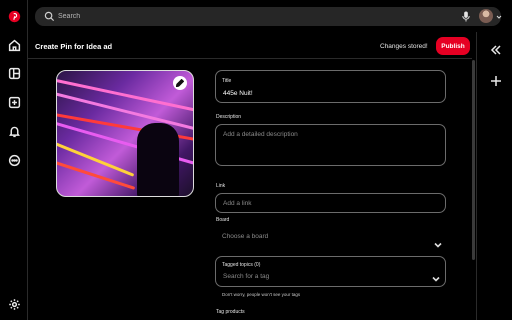 The image size is (512, 320). What do you see at coordinates (241, 265) in the screenshot?
I see `tagged-topics-label: Tagged topics (0)` at bounding box center [241, 265].